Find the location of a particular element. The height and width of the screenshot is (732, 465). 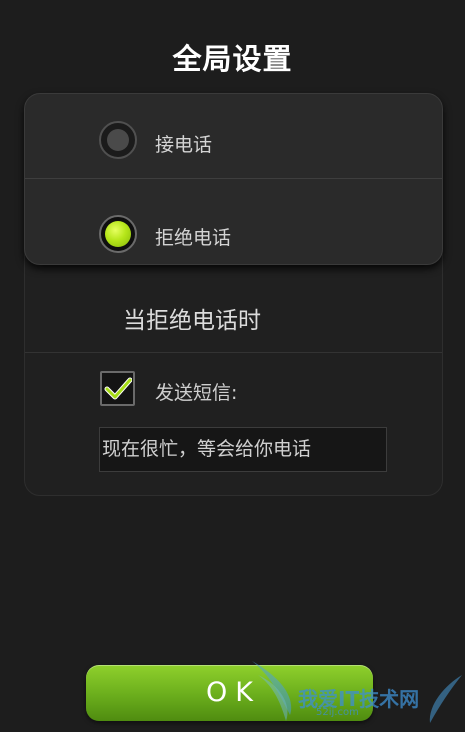

send-sms-checkbox is located at coordinates (117, 388).